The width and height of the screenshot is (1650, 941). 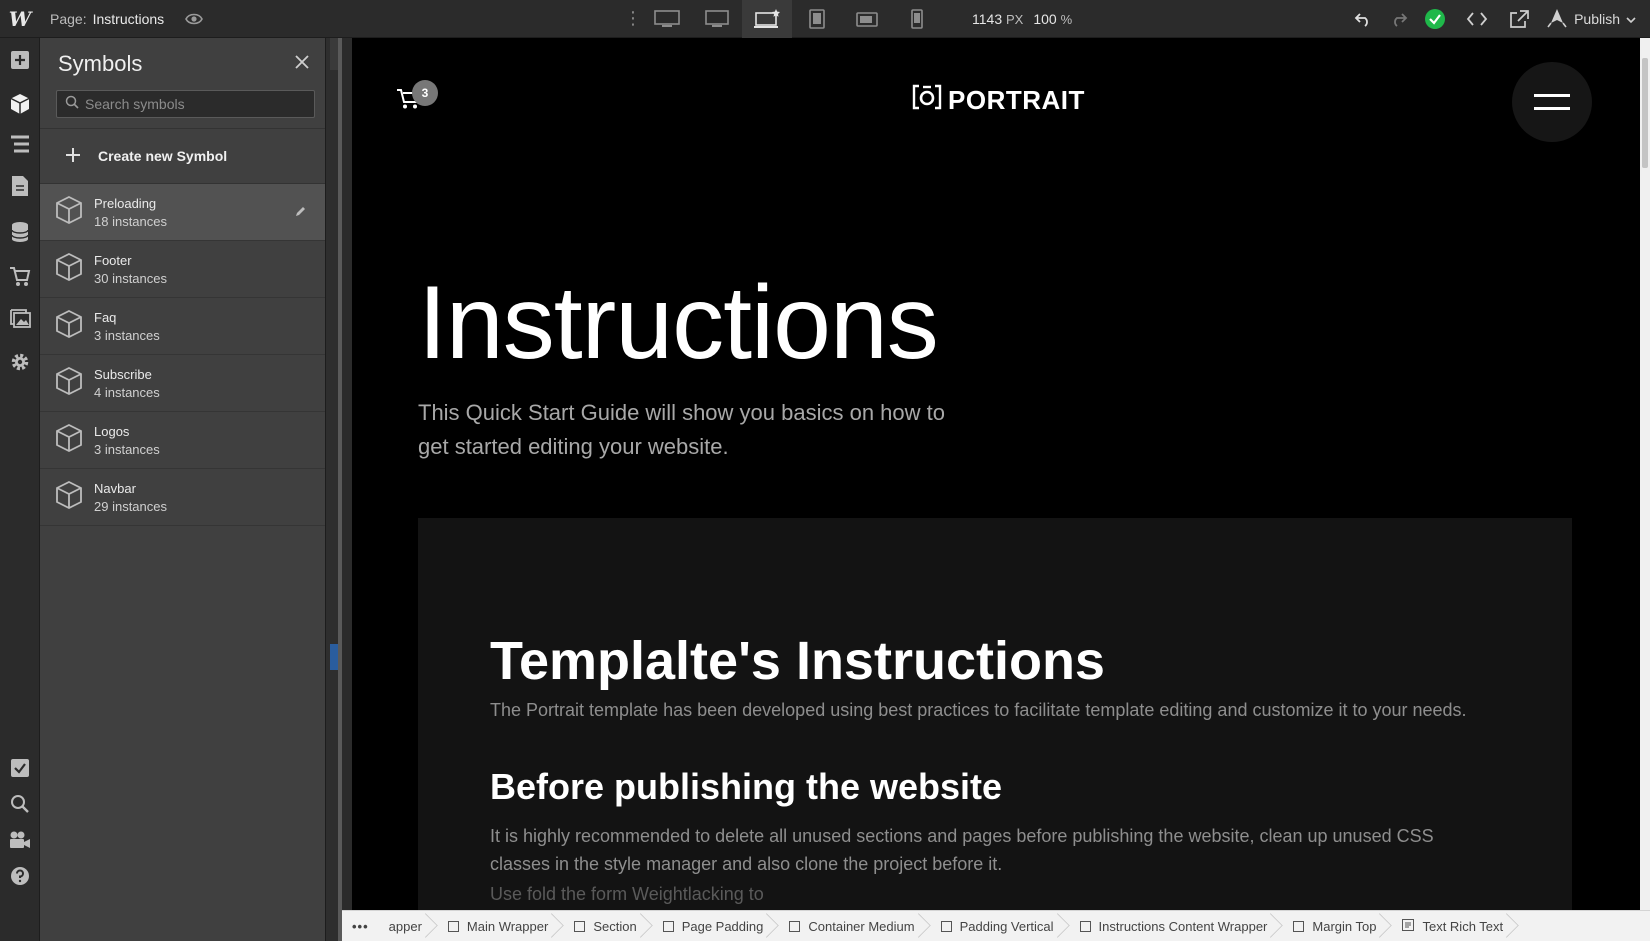 I want to click on edit-pencil-icon, so click(x=301, y=213).